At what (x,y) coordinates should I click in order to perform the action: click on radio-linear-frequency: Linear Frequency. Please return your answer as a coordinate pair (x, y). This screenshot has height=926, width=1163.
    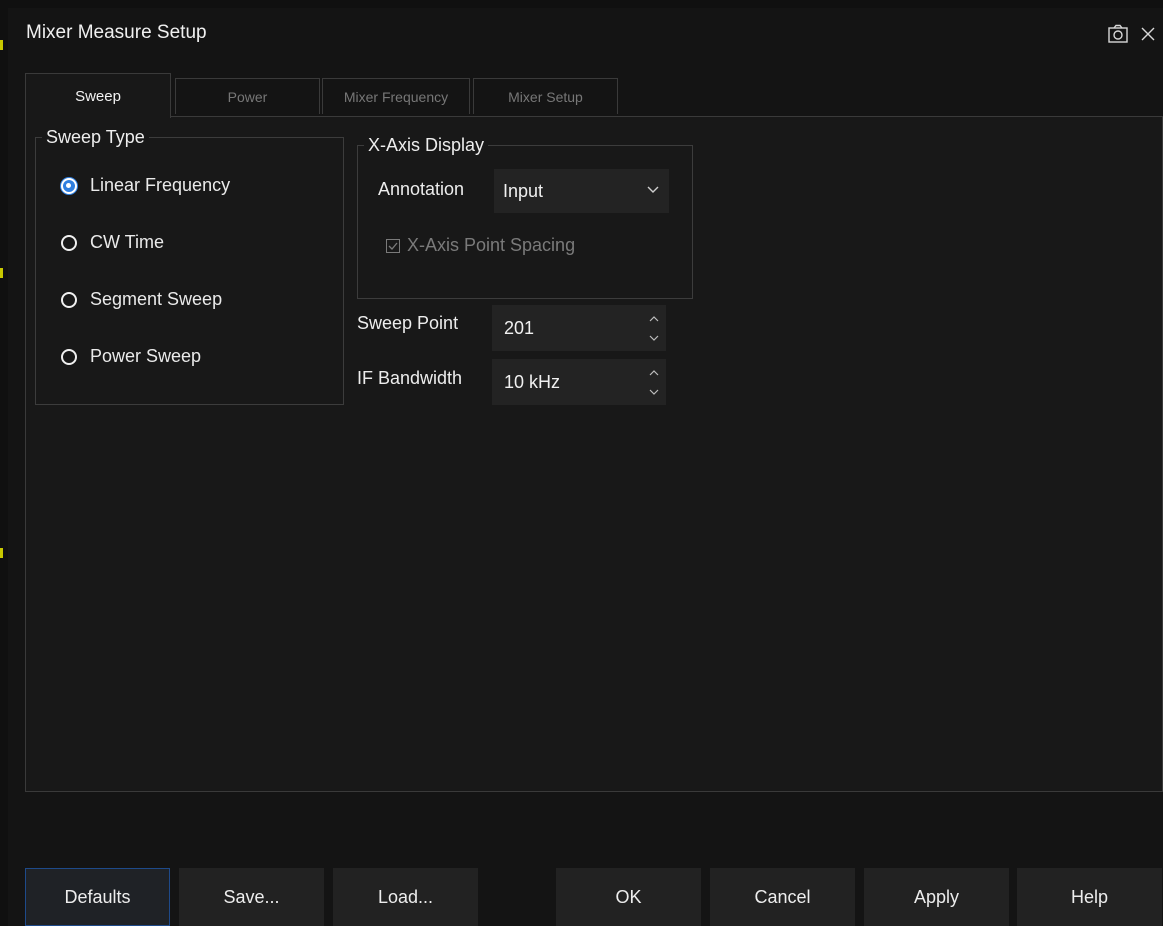
    Looking at the image, I should click on (145, 185).